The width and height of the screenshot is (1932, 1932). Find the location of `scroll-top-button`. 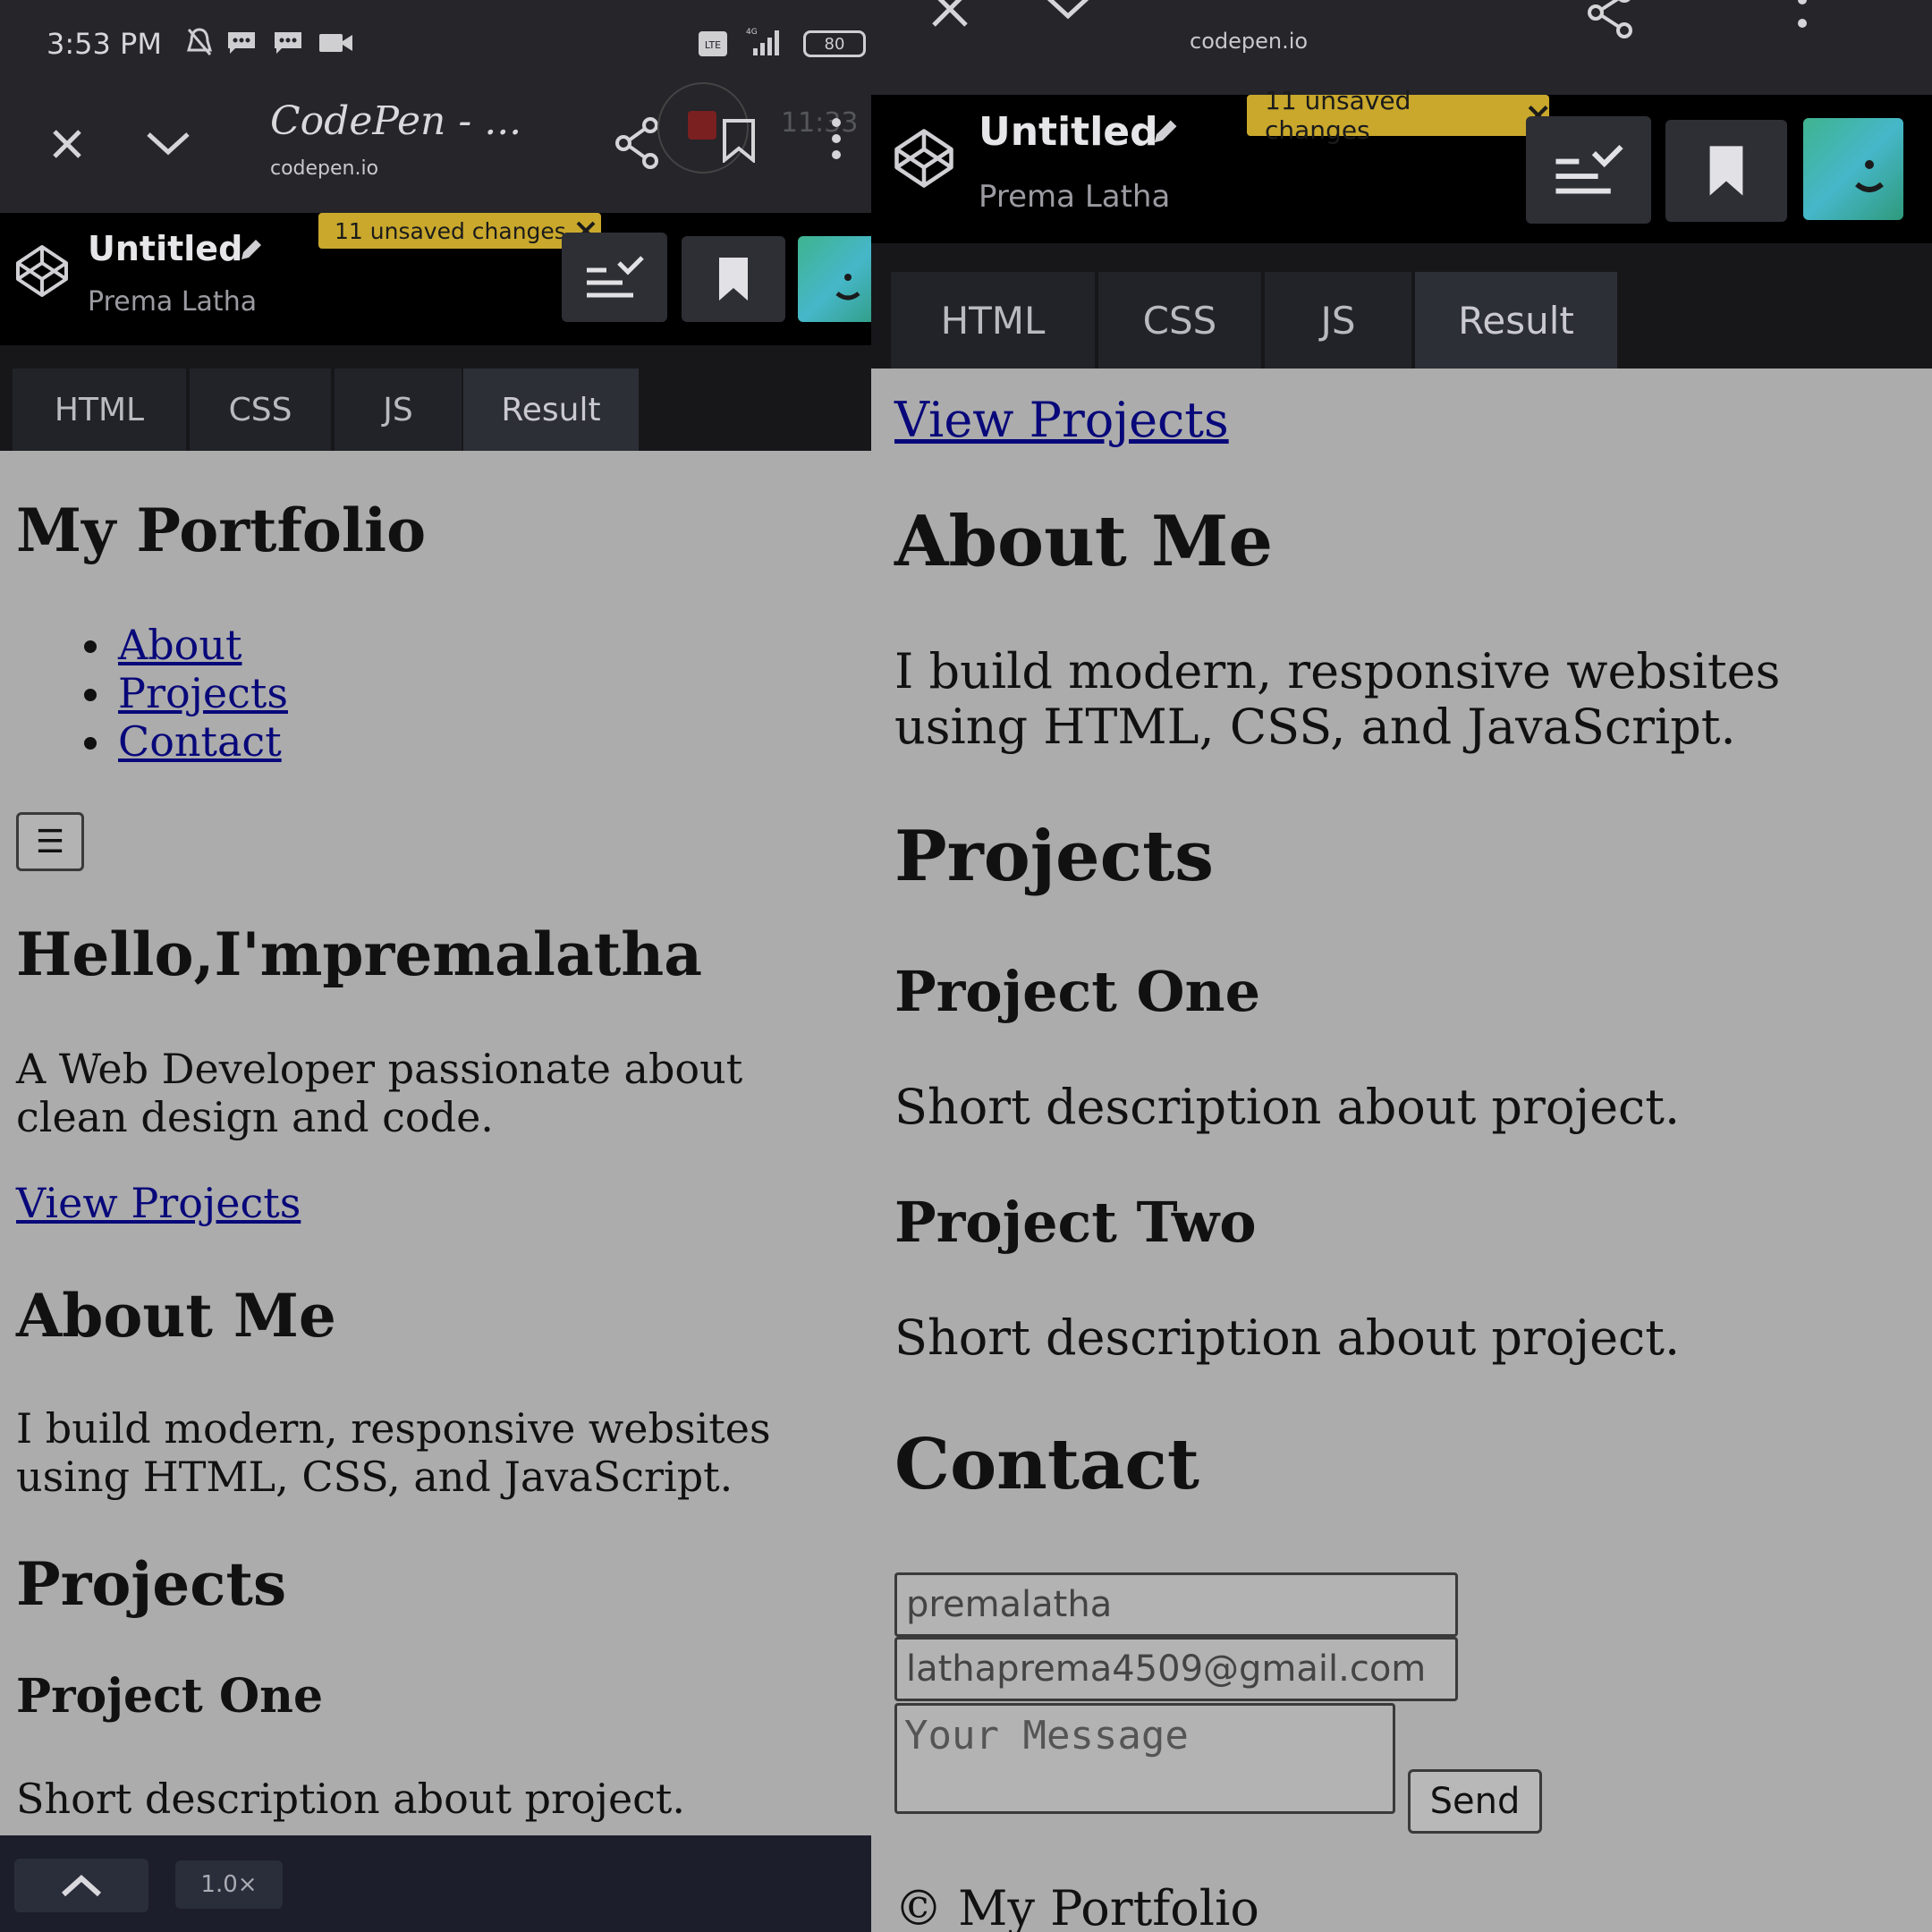

scroll-top-button is located at coordinates (81, 1885).